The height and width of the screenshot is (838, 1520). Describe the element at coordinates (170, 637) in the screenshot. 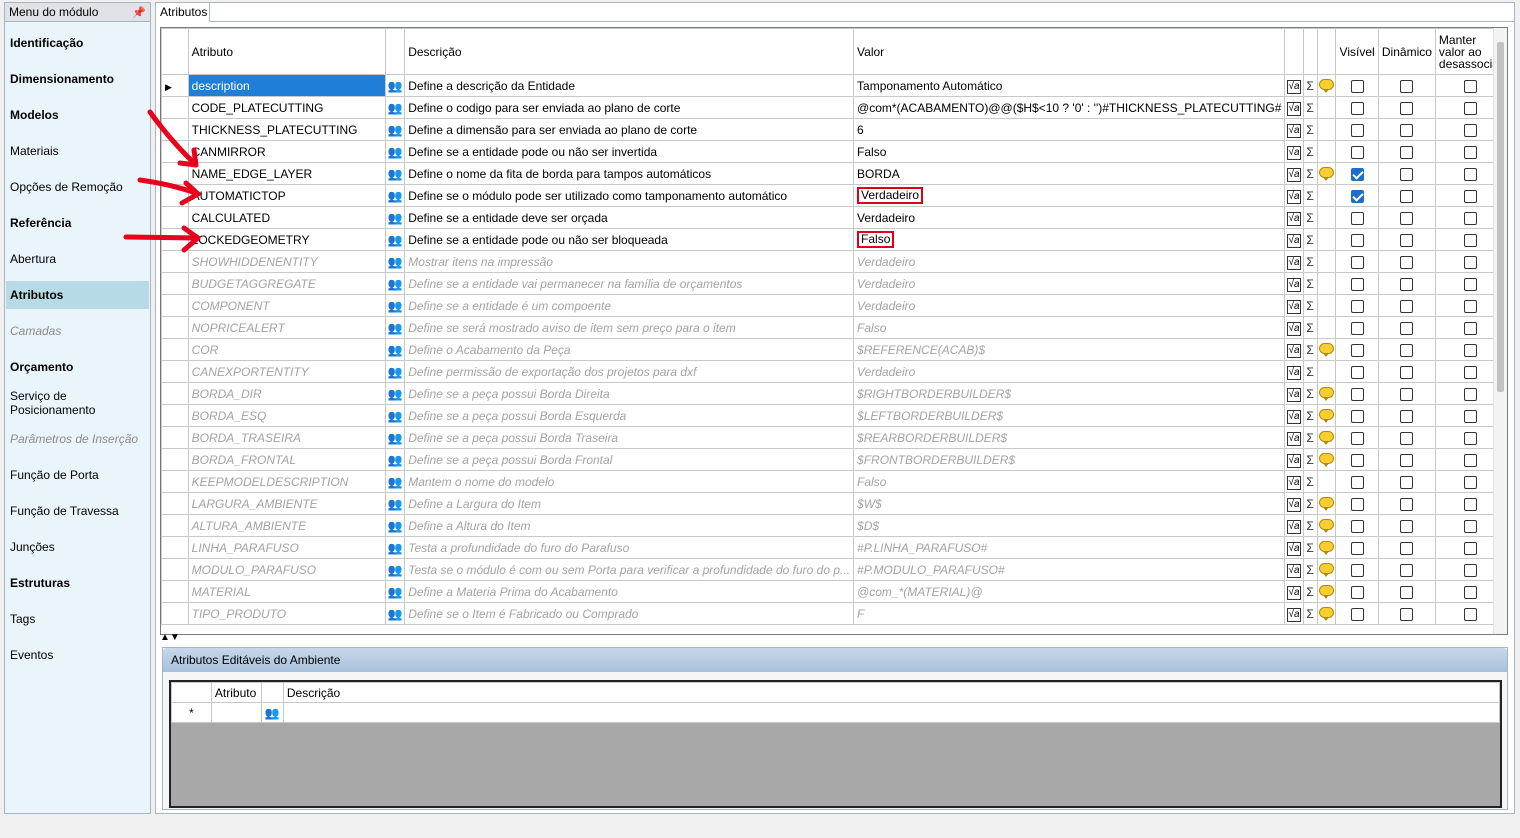

I see `splitter-arrows-icon: ▲▼` at that location.